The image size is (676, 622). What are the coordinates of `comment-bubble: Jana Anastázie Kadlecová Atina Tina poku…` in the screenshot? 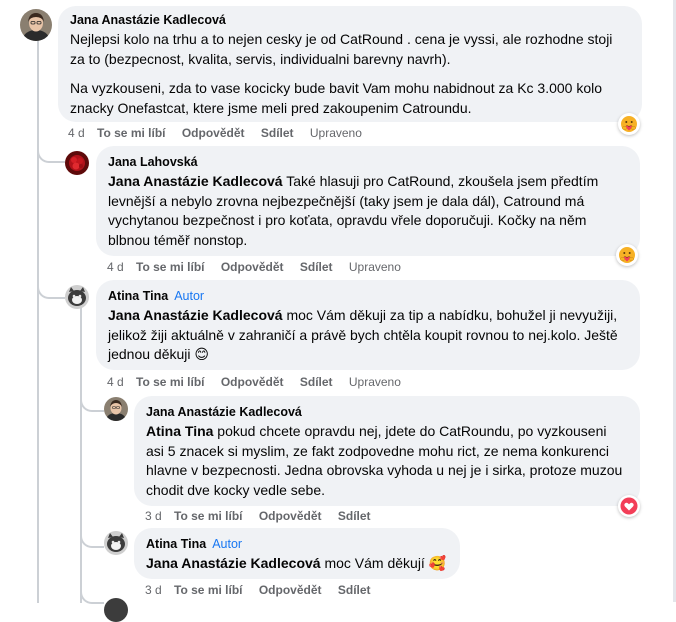 It's located at (387, 451).